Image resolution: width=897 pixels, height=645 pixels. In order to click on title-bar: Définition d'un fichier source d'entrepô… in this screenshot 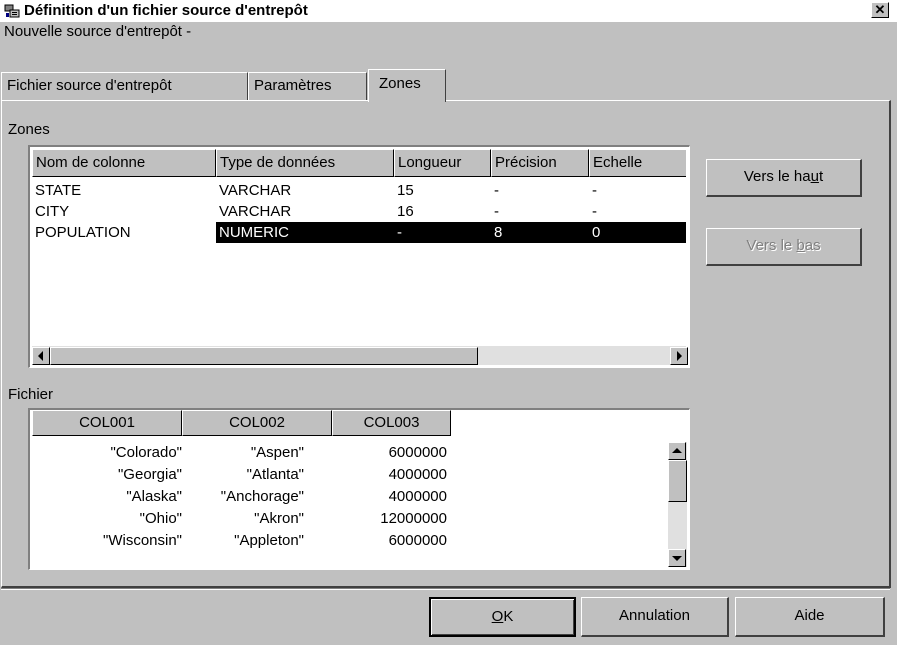, I will do `click(448, 11)`.